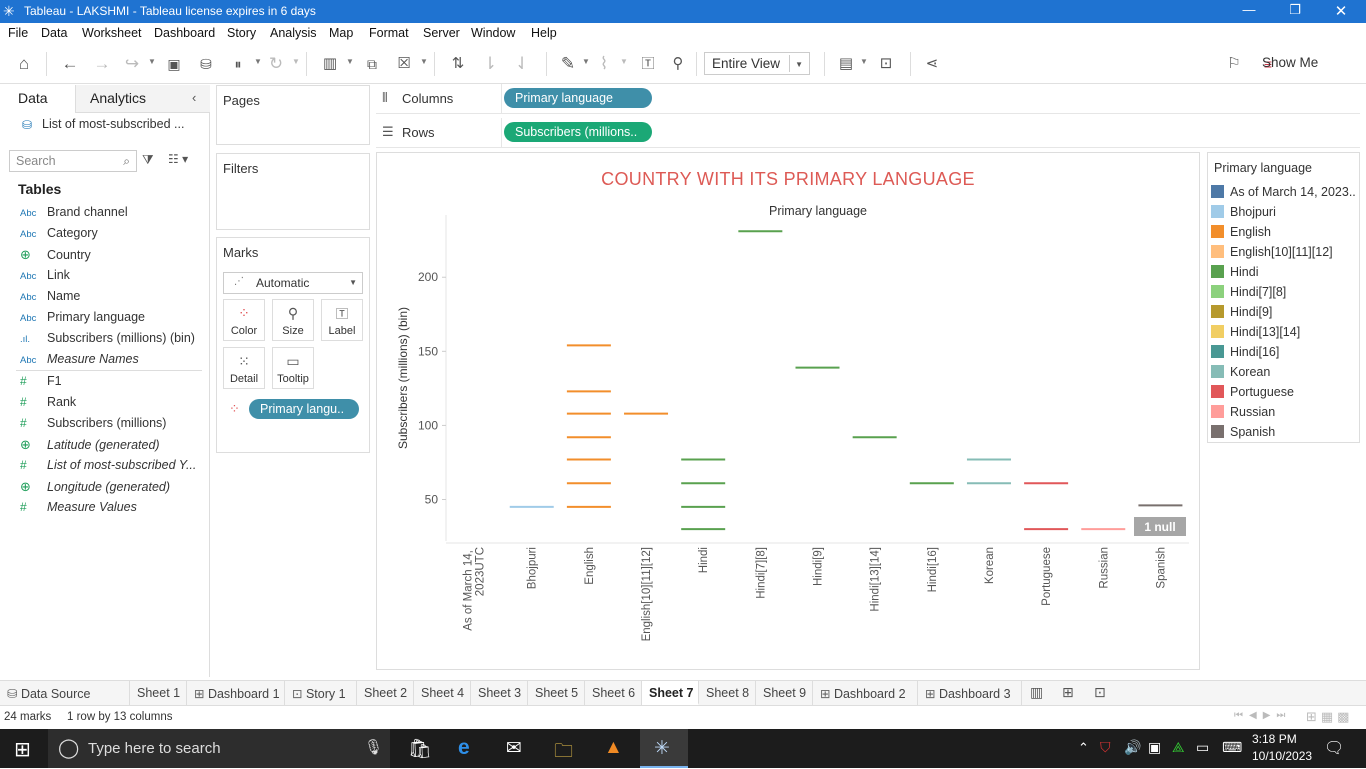 This screenshot has width=1366, height=769. I want to click on menu-analysis: Analysis, so click(293, 33).